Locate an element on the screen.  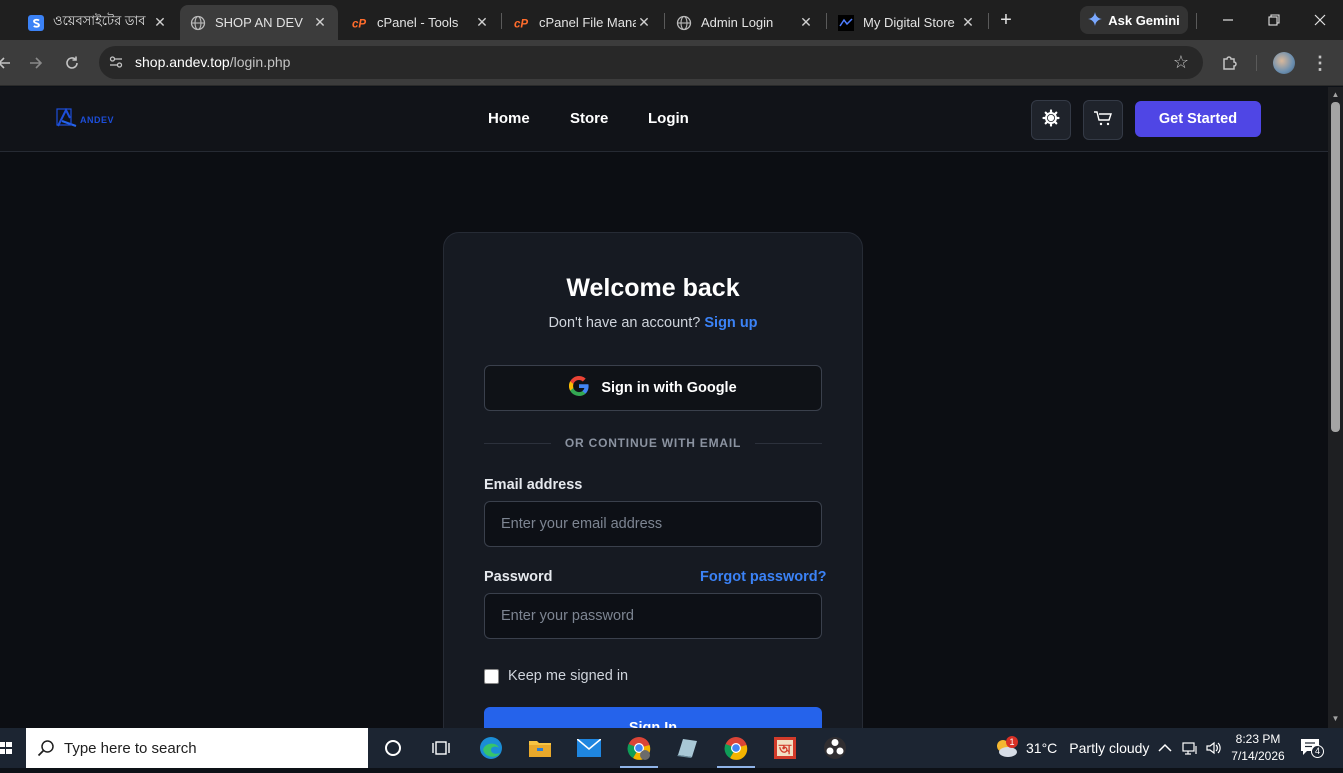
notification-center-icon: 4 is located at coordinates (1312, 748).